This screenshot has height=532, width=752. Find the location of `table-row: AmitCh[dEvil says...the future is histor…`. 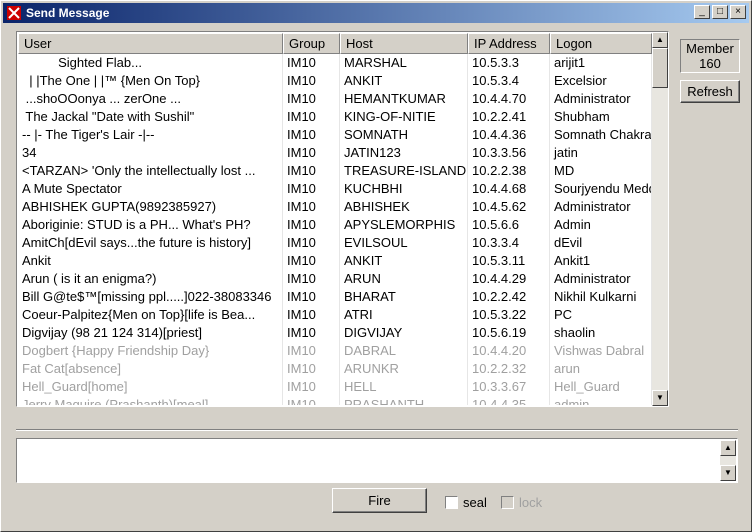

table-row: AmitCh[dEvil says...the future is histor… is located at coordinates (335, 243).